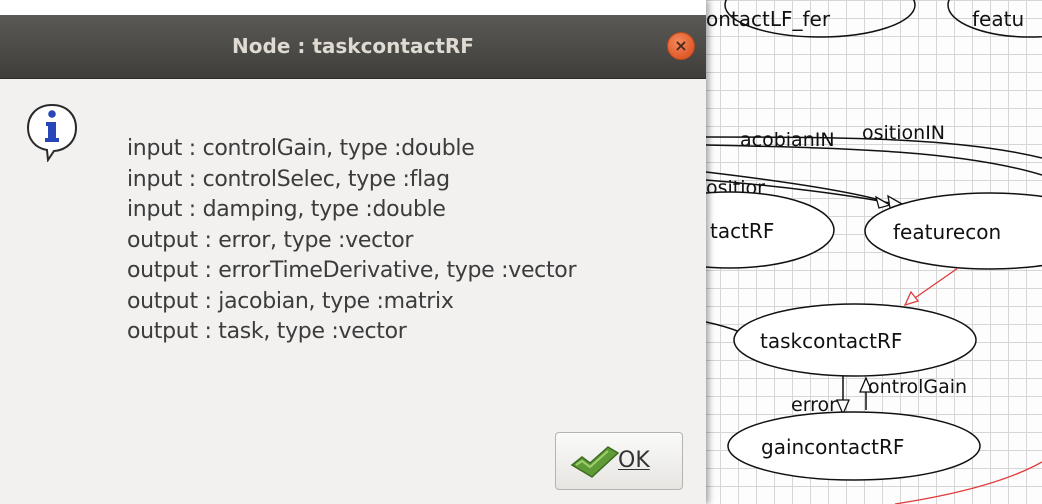  What do you see at coordinates (832, 447) in the screenshot?
I see `graph-node-label-gaincontactRF: gaincontactRF` at bounding box center [832, 447].